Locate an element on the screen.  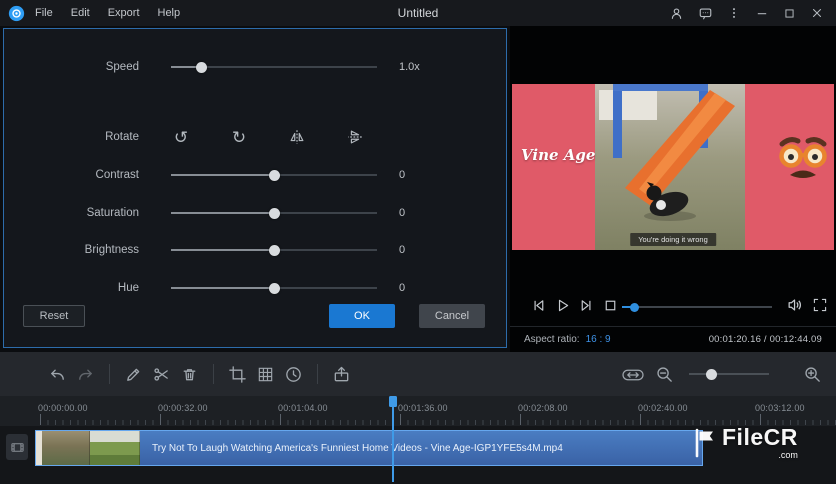
video-caption: You're doing it wrong is located at coordinates (673, 239).